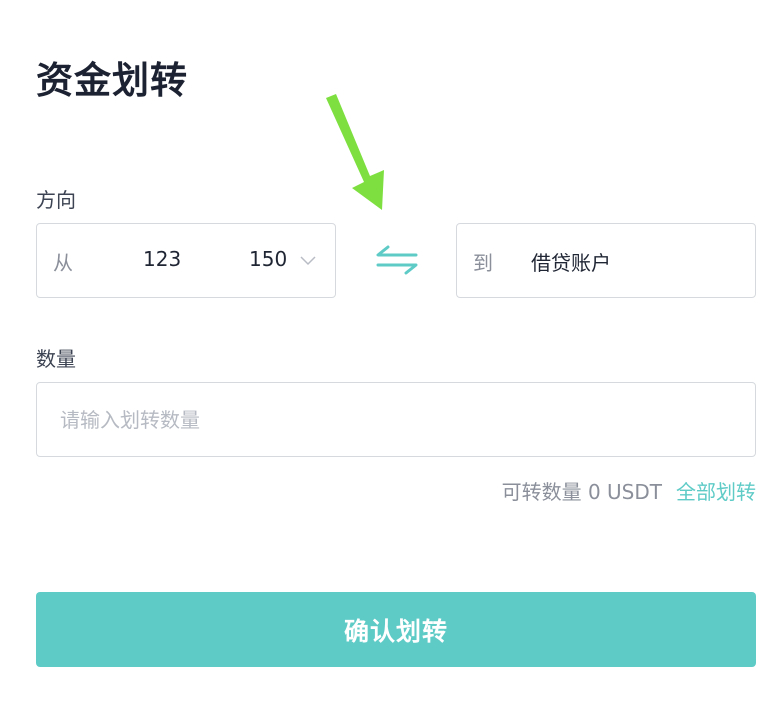 The width and height of the screenshot is (784, 728). What do you see at coordinates (716, 490) in the screenshot?
I see `transfer-all-link: 全部划转` at bounding box center [716, 490].